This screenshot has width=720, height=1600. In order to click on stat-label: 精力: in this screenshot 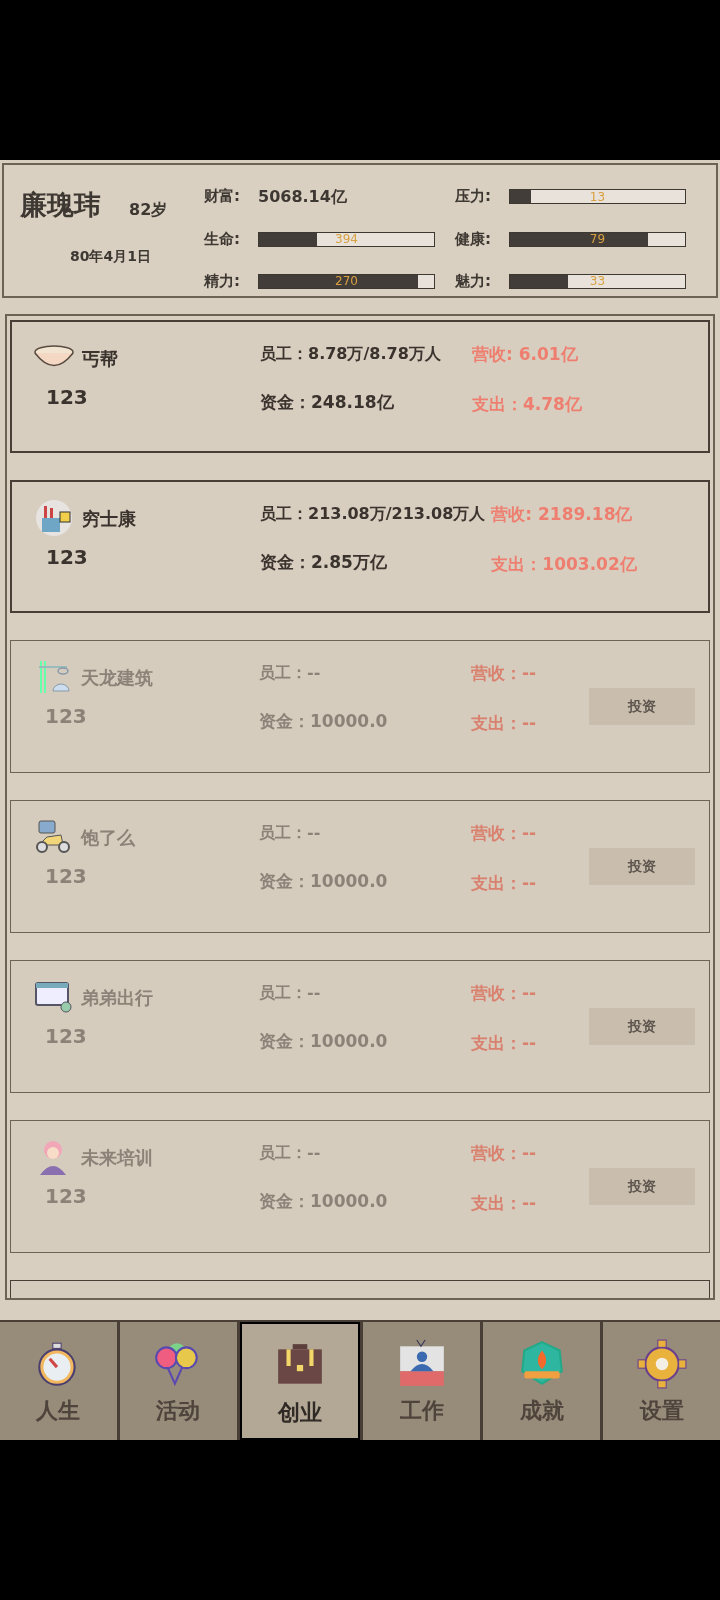, I will do `click(222, 281)`.